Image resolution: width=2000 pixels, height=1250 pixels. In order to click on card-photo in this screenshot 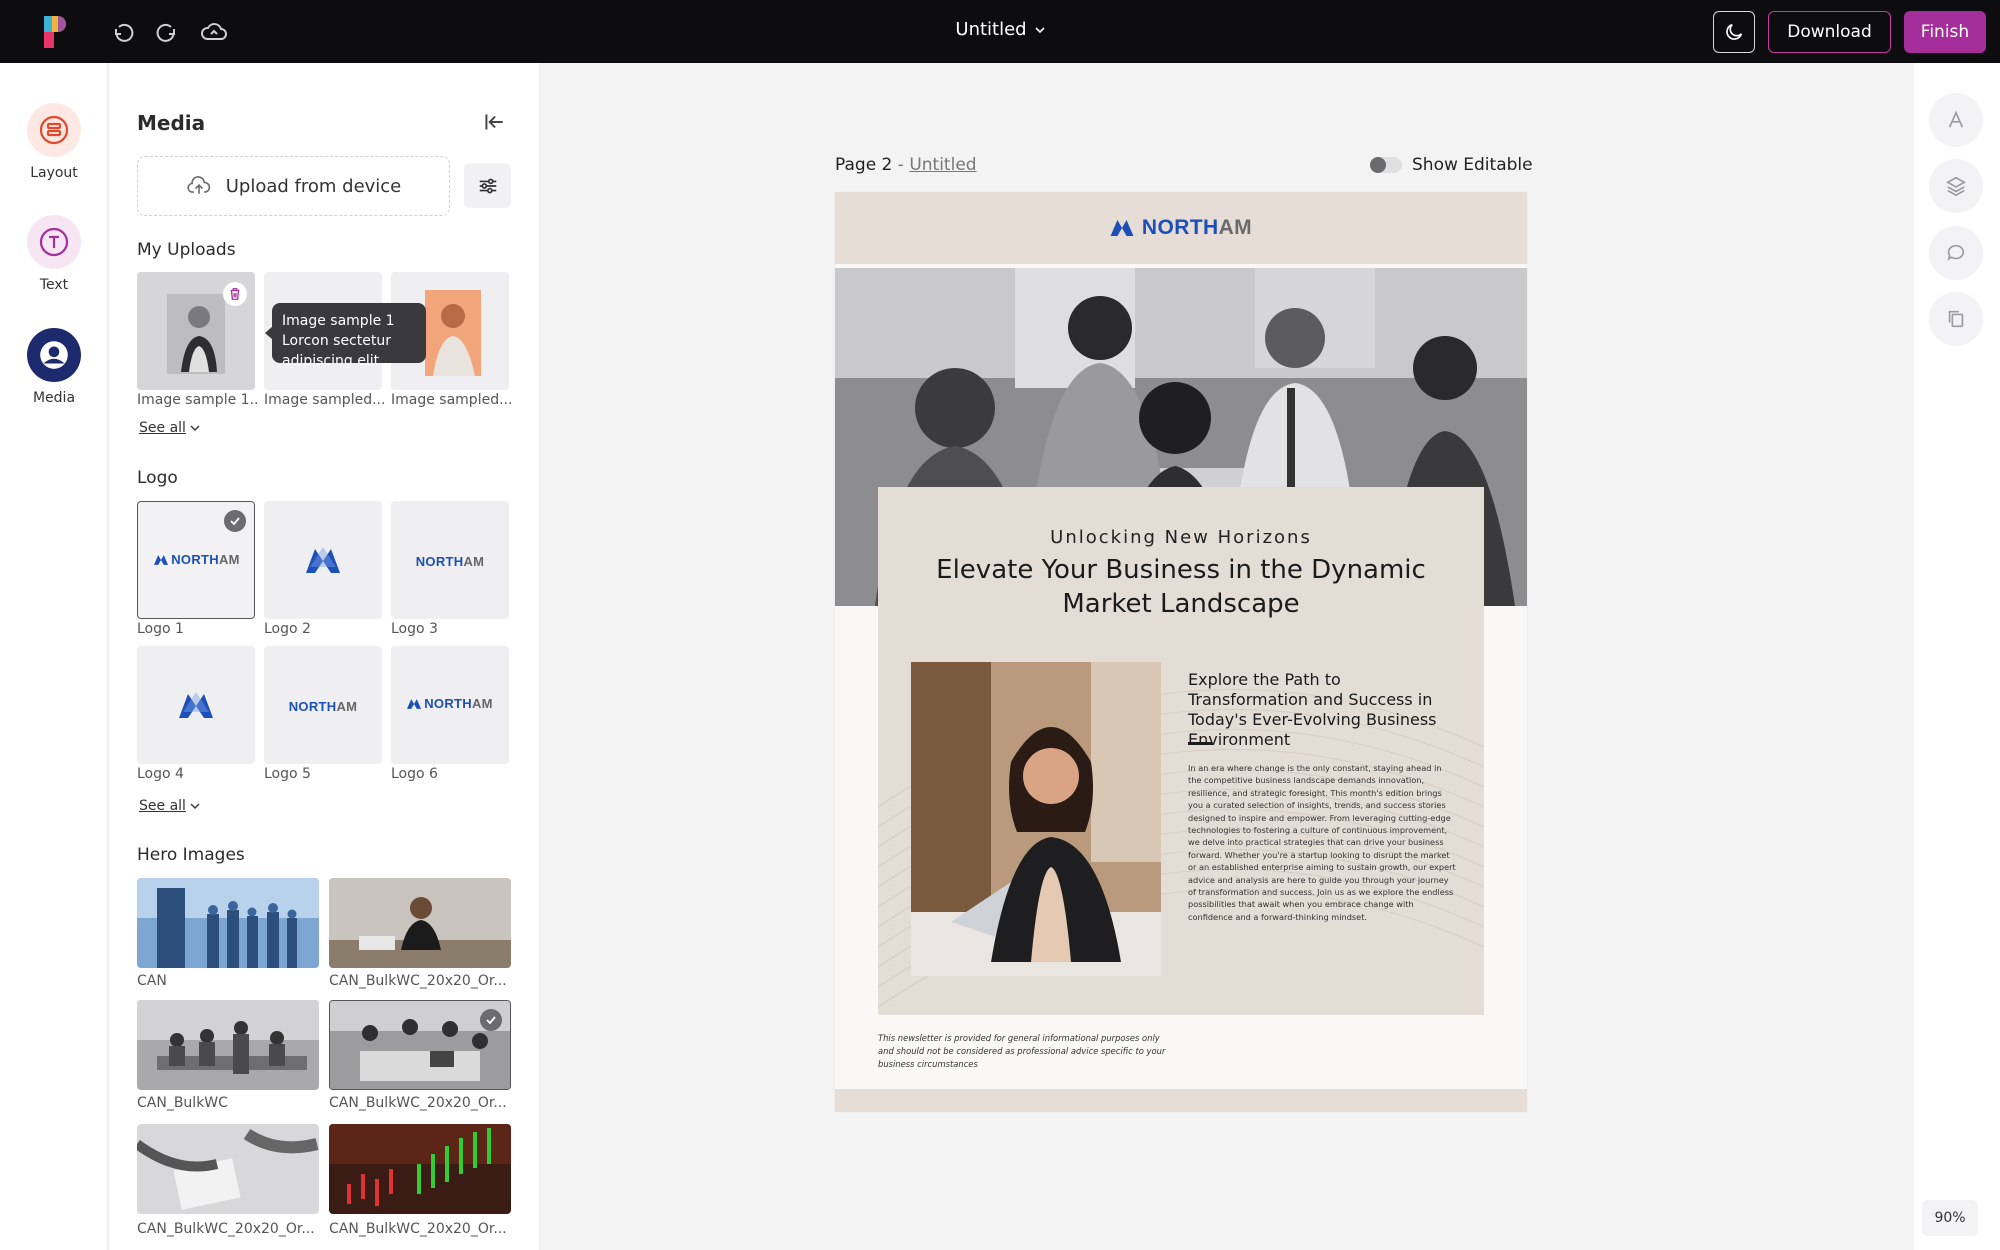, I will do `click(1036, 819)`.